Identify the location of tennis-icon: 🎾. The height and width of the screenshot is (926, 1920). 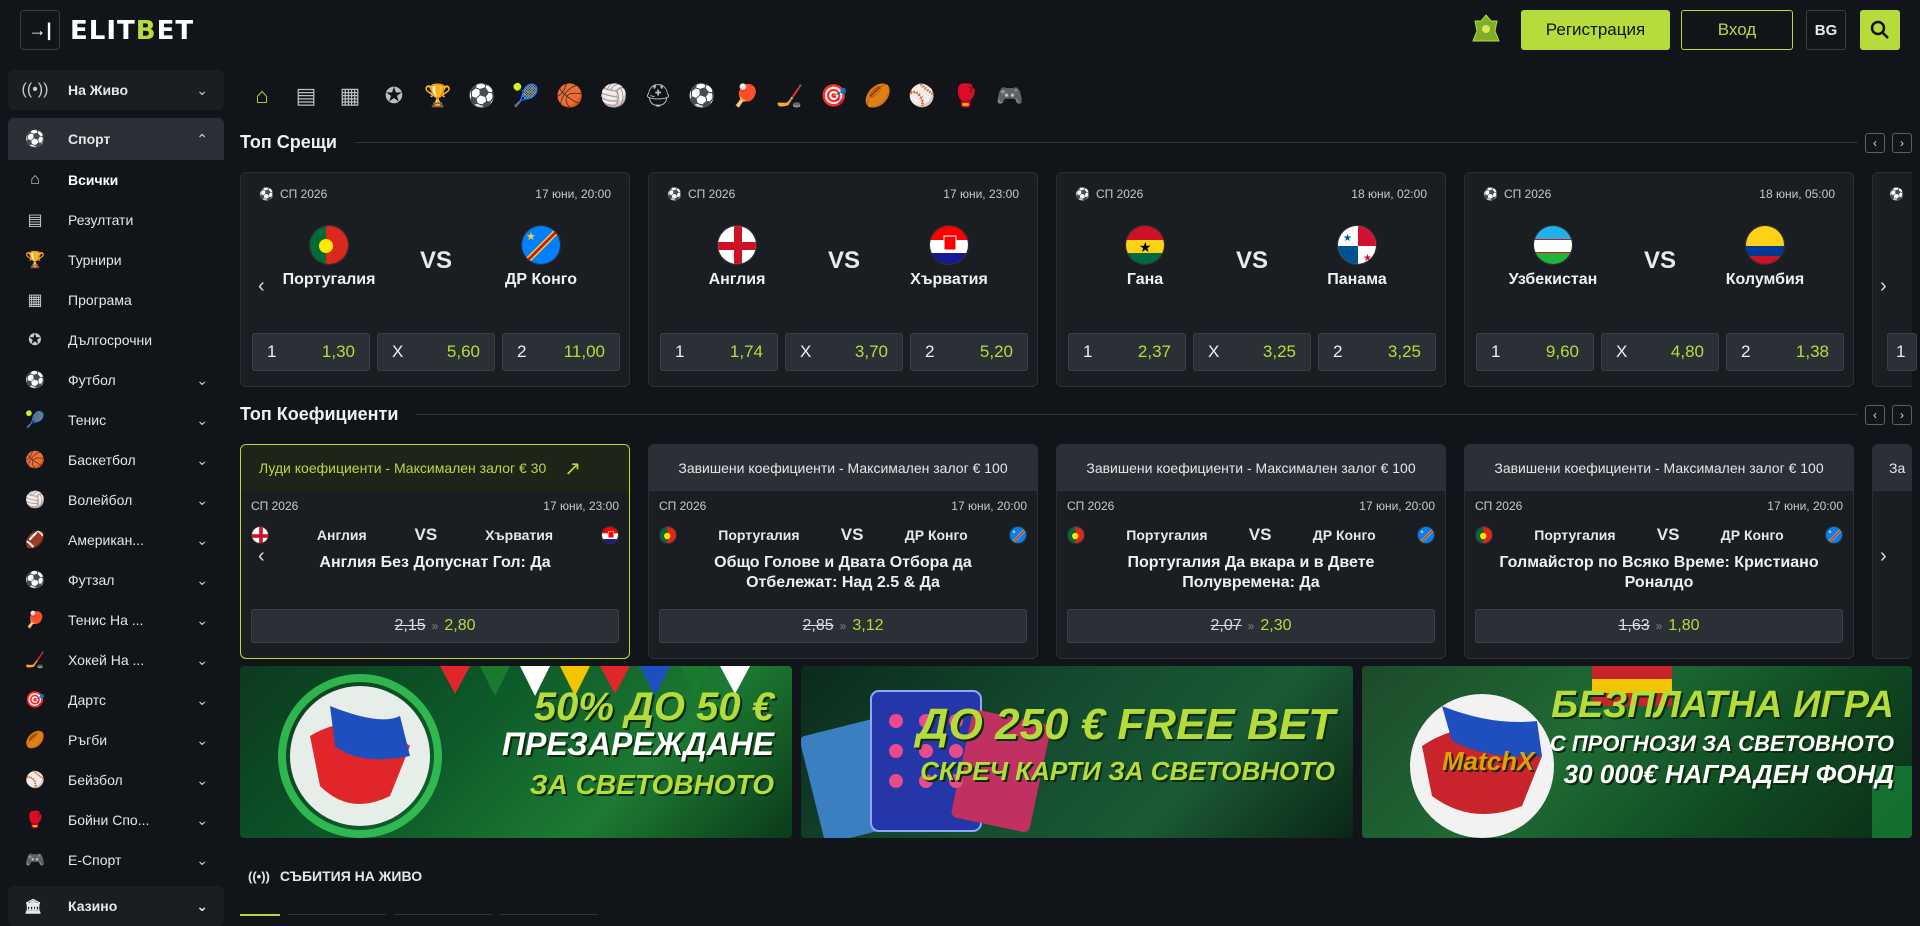
(526, 96).